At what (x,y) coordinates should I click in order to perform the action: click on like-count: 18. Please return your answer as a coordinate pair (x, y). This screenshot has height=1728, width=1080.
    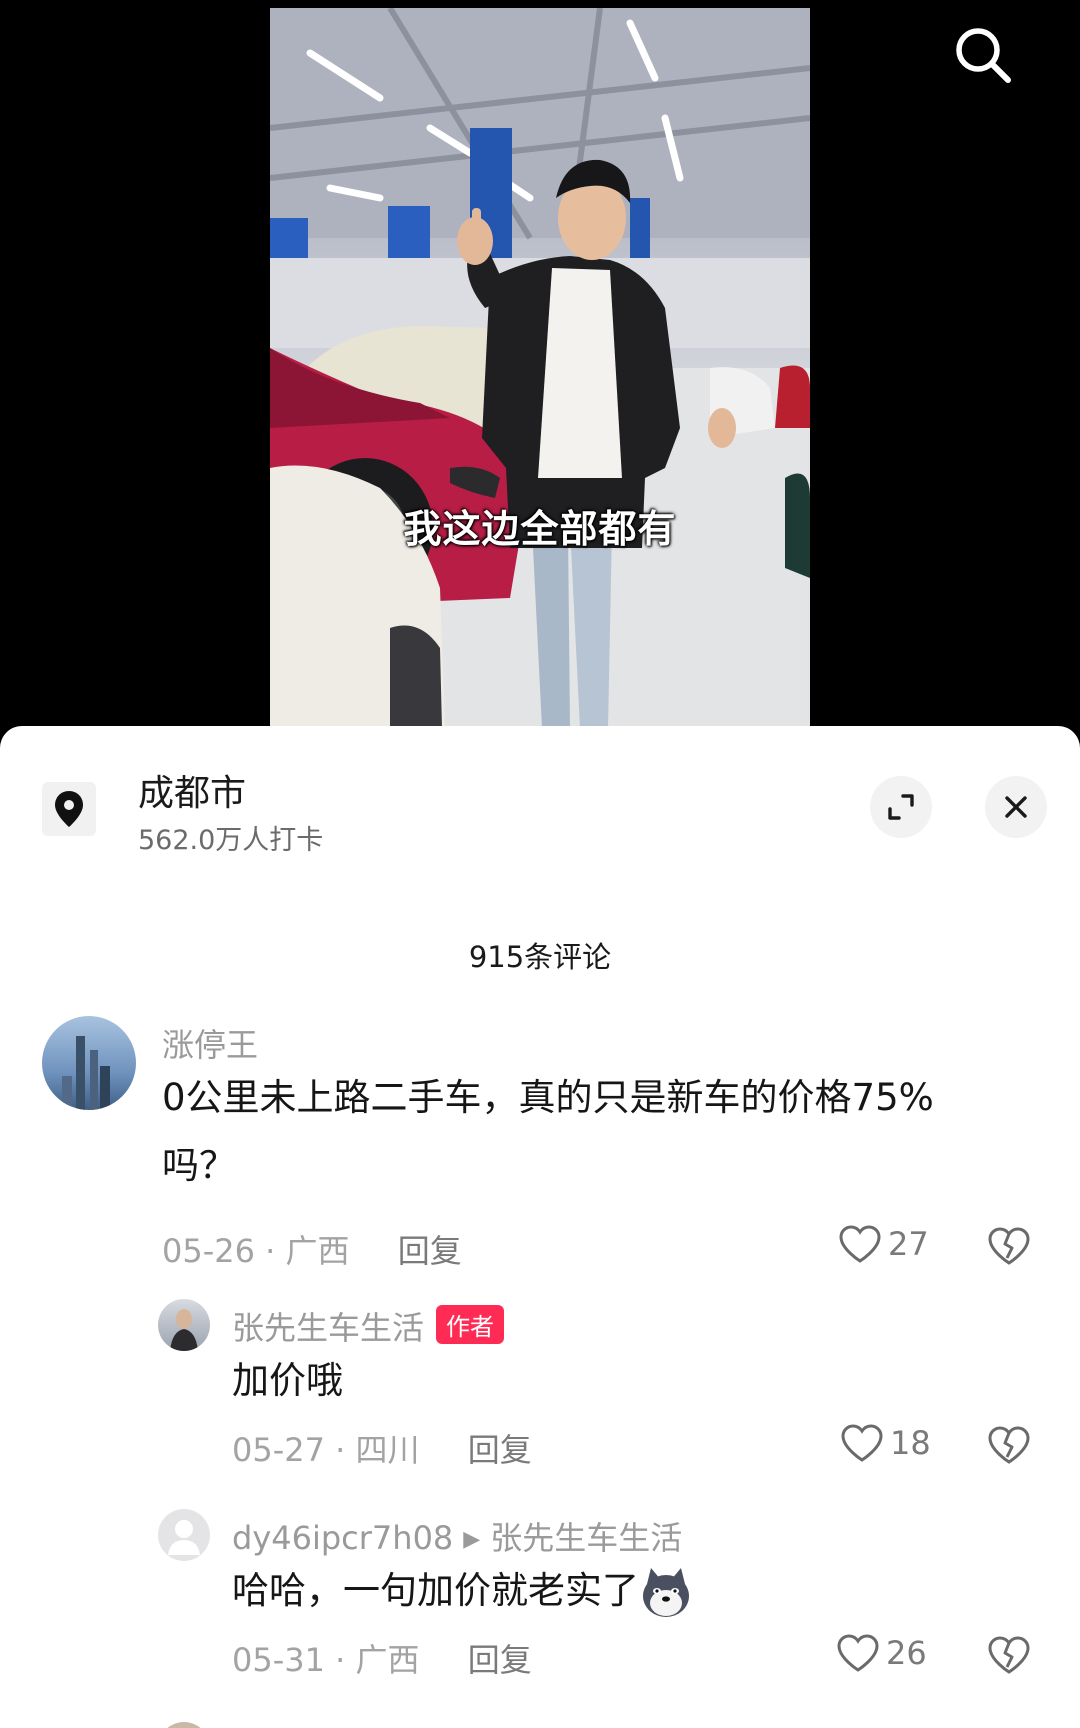
    Looking at the image, I should click on (910, 1443).